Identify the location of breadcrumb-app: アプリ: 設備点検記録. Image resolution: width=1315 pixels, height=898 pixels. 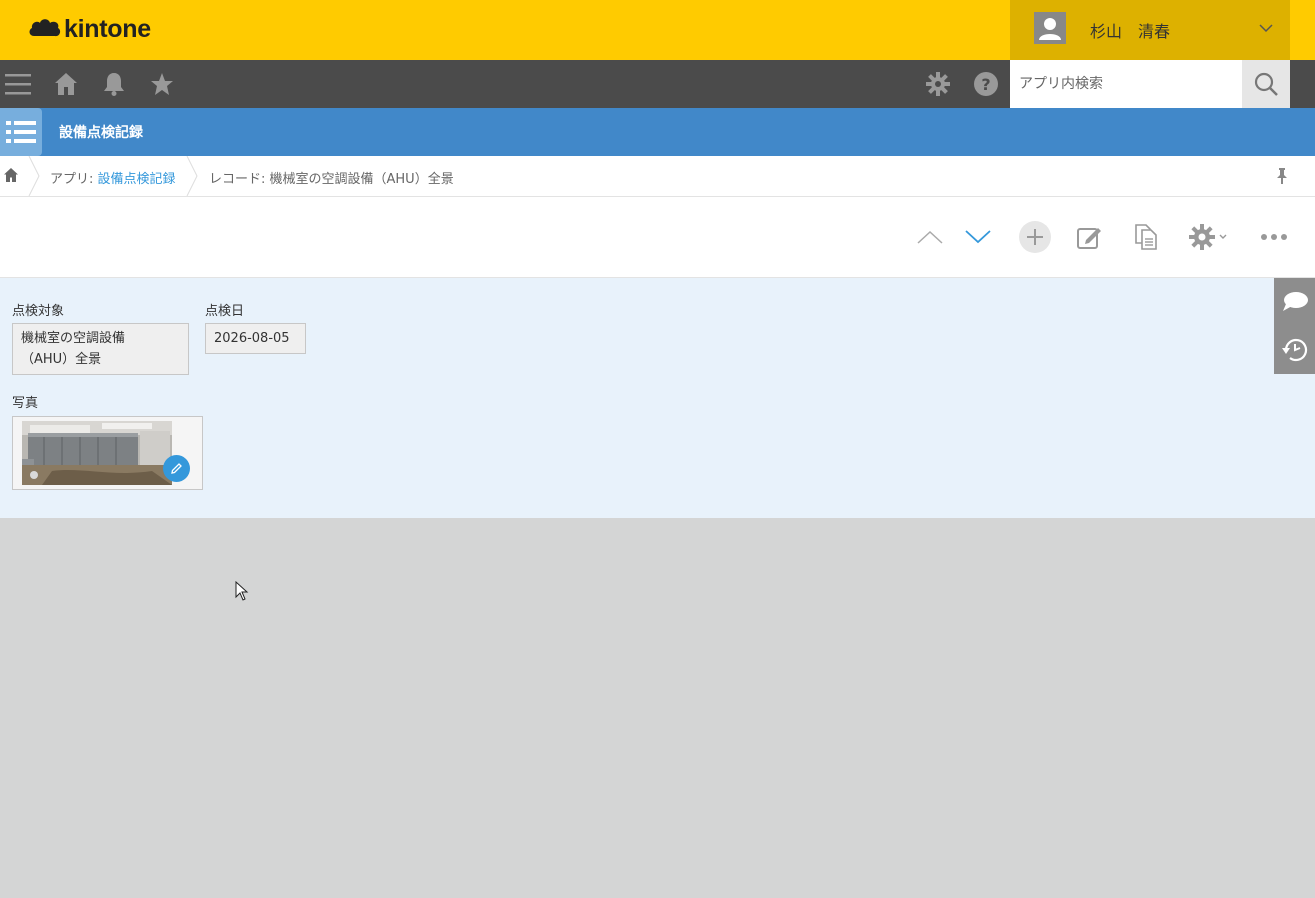
(113, 177).